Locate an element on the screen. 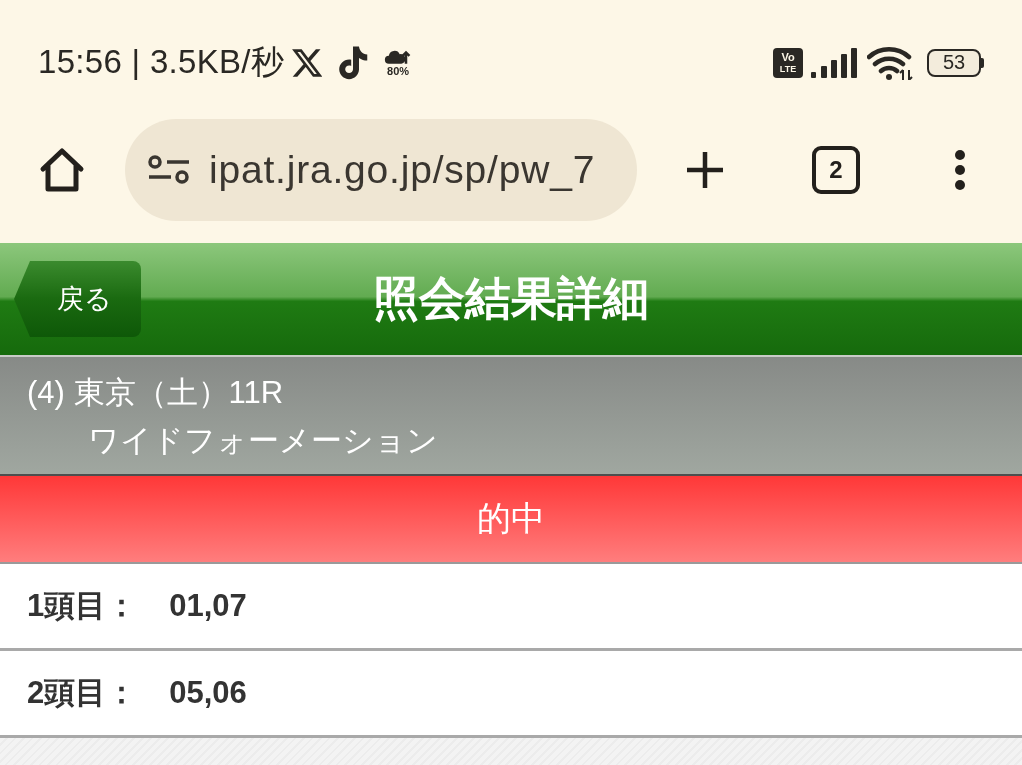  page-title: 照会結果詳細 is located at coordinates (511, 298).